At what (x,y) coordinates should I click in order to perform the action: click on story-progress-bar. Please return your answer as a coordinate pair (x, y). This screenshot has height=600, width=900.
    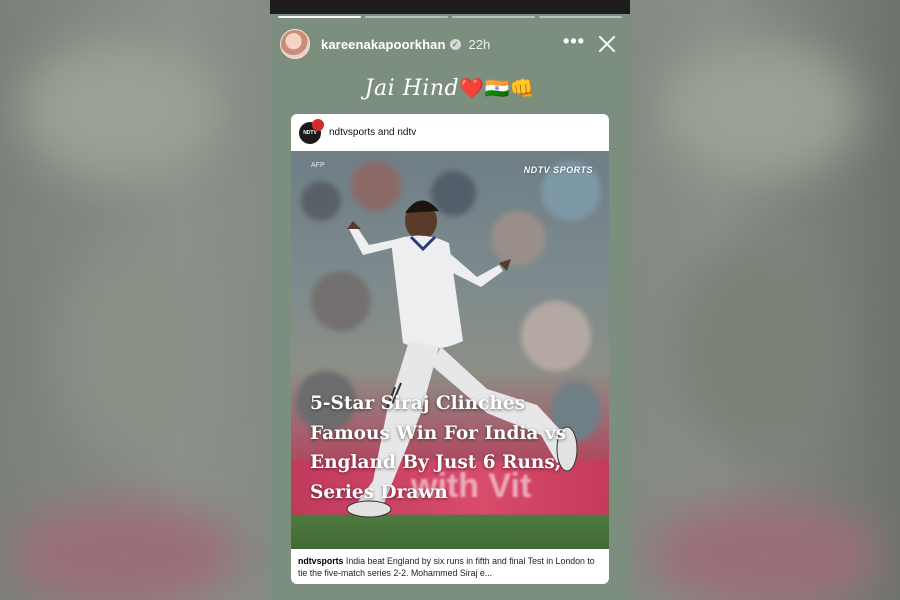
    Looking at the image, I should click on (450, 17).